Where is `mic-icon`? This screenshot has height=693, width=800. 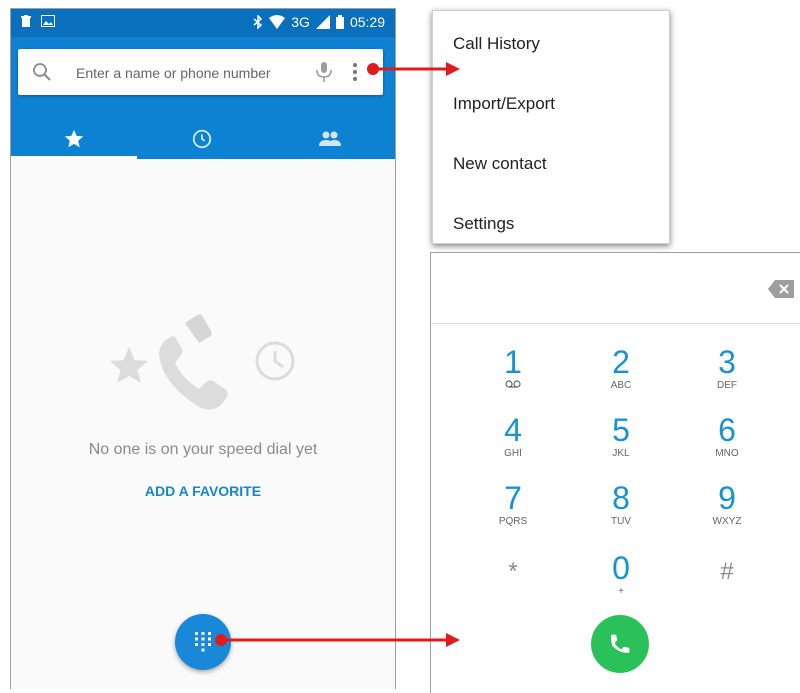
mic-icon is located at coordinates (324, 72).